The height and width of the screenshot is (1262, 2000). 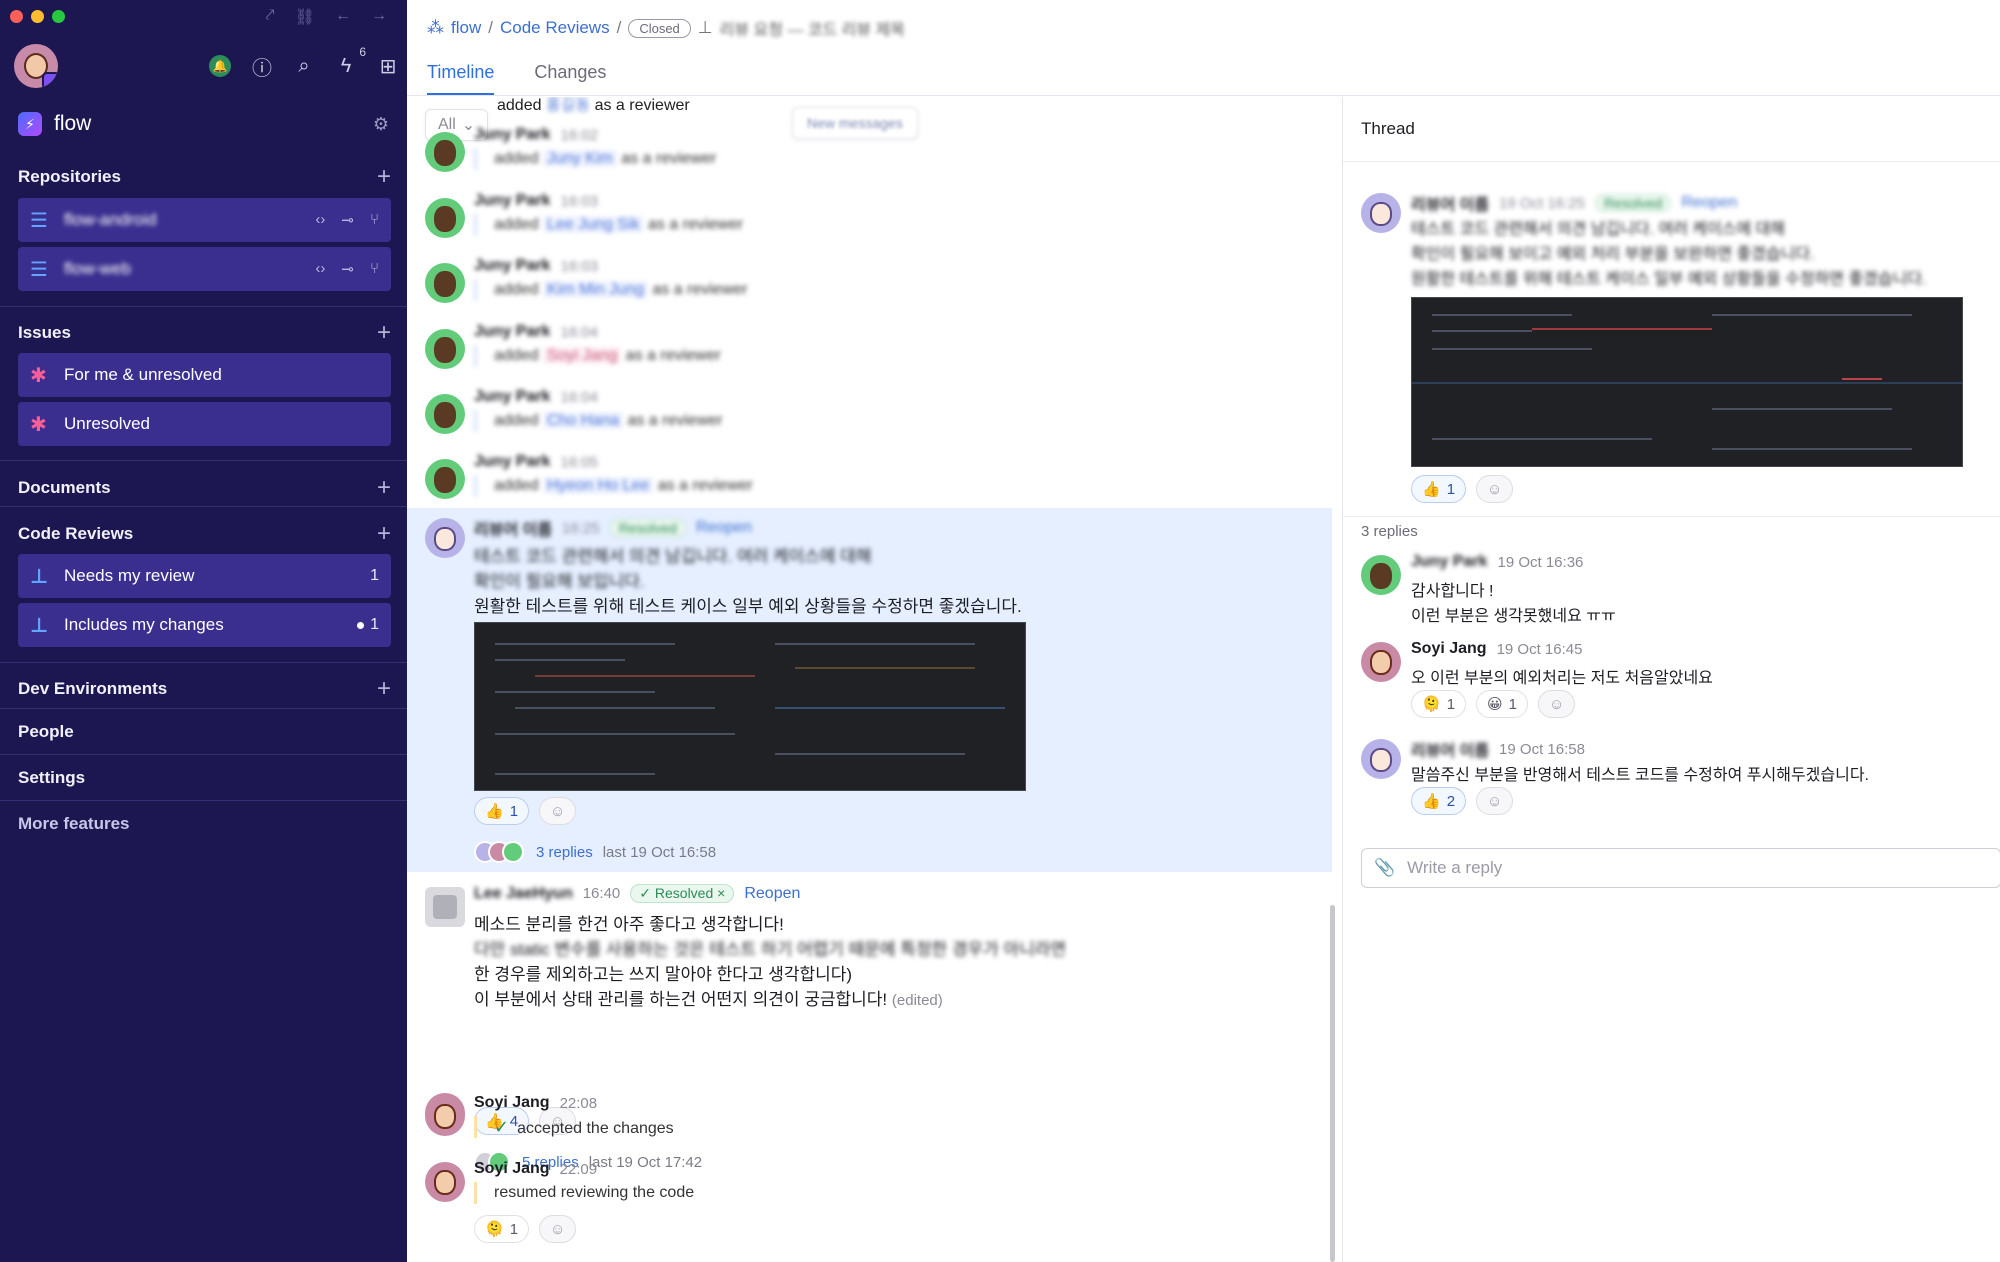 I want to click on emoji-reaction: 😀 1, so click(x=1502, y=704).